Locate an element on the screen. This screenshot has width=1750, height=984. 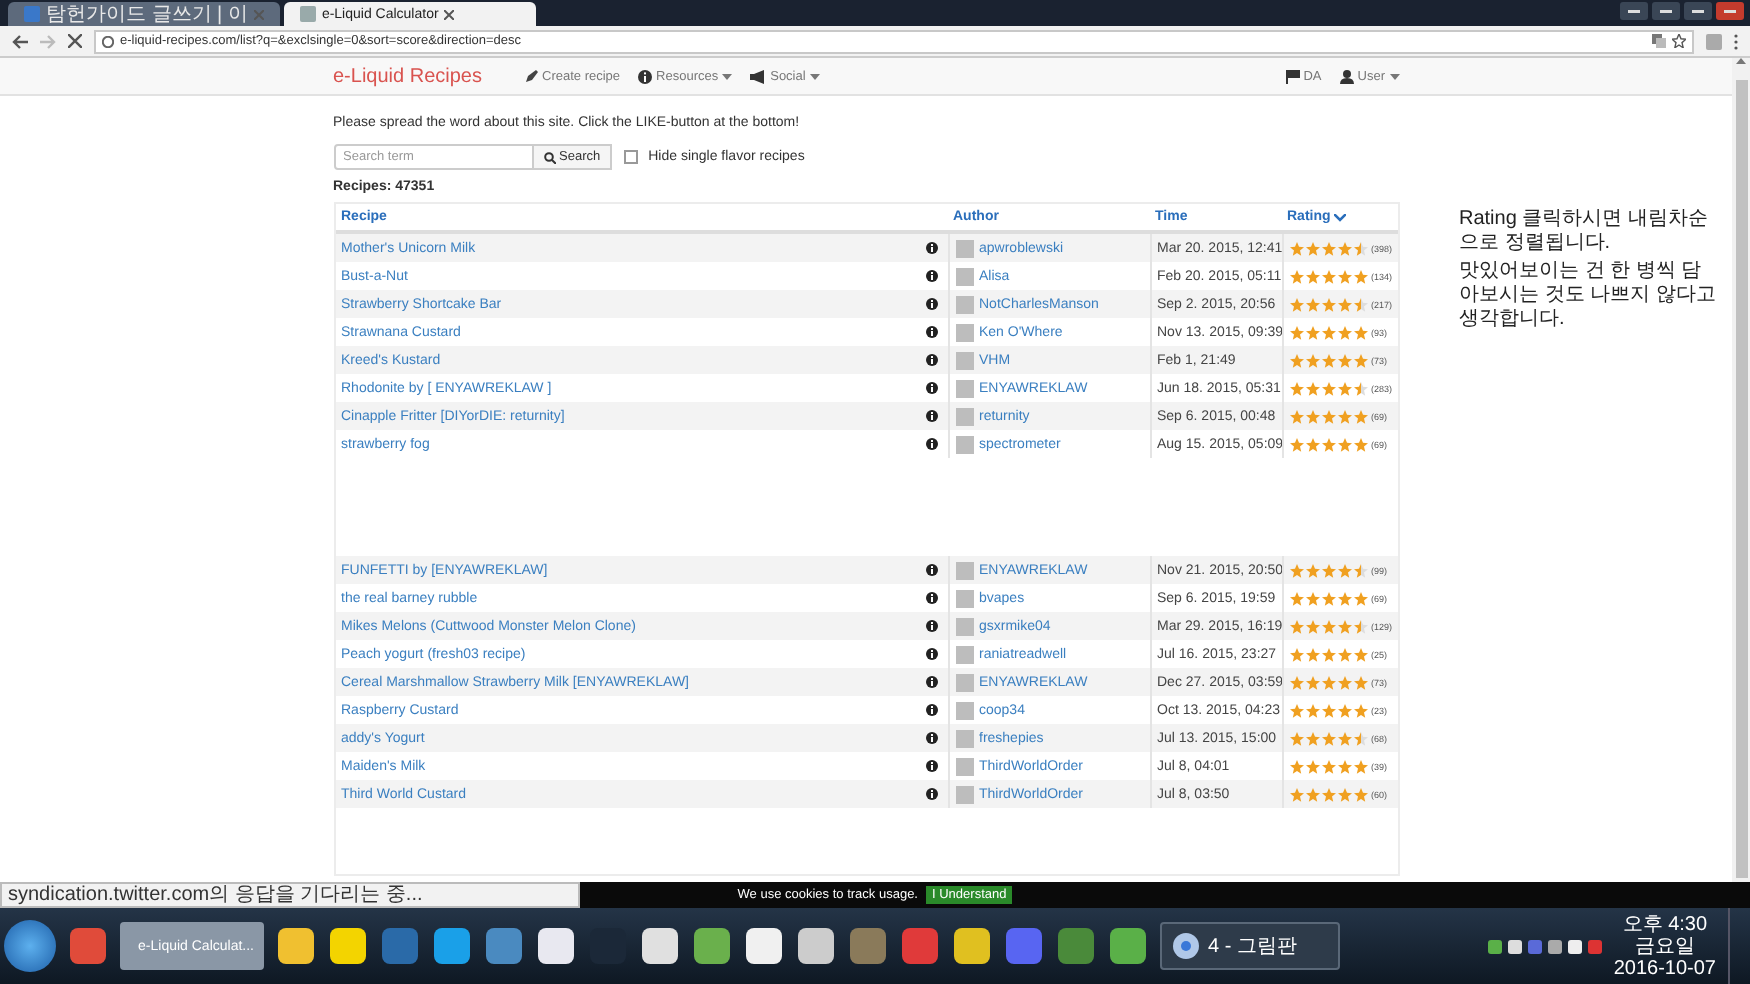
minimize-icon is located at coordinates (1666, 11).